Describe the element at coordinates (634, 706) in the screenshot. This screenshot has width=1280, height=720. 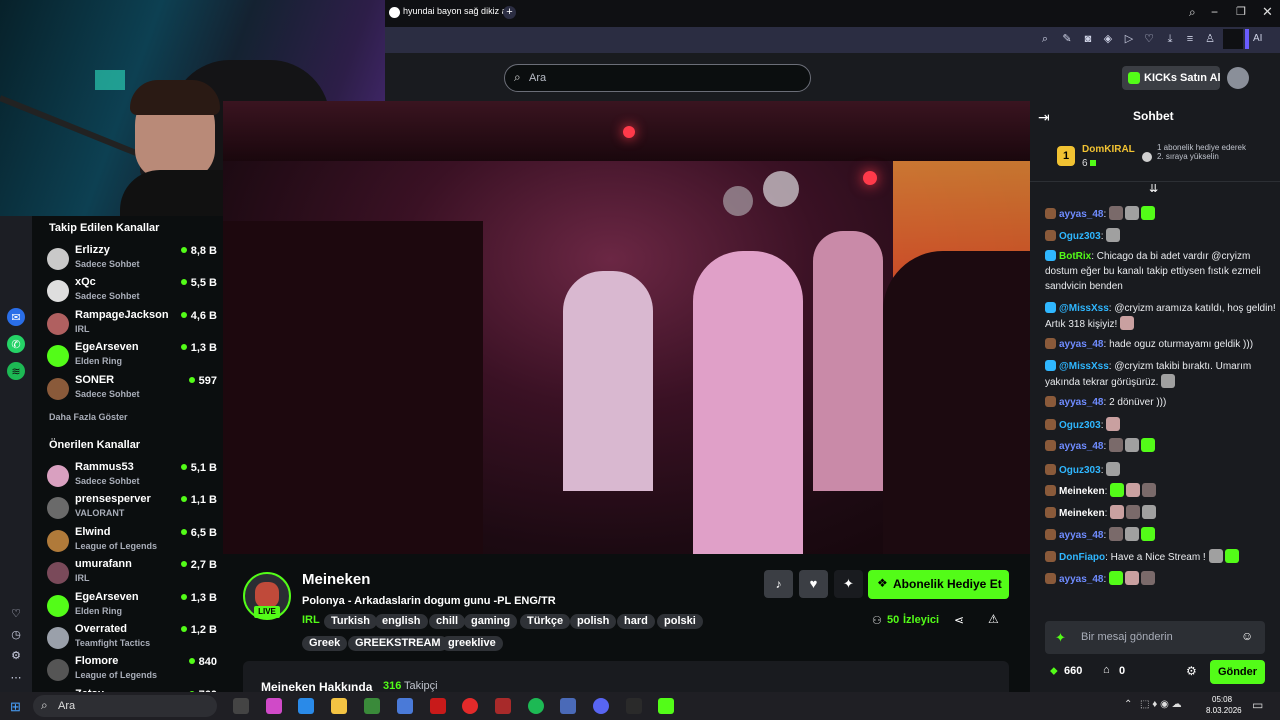
I see `terminal-icon` at that location.